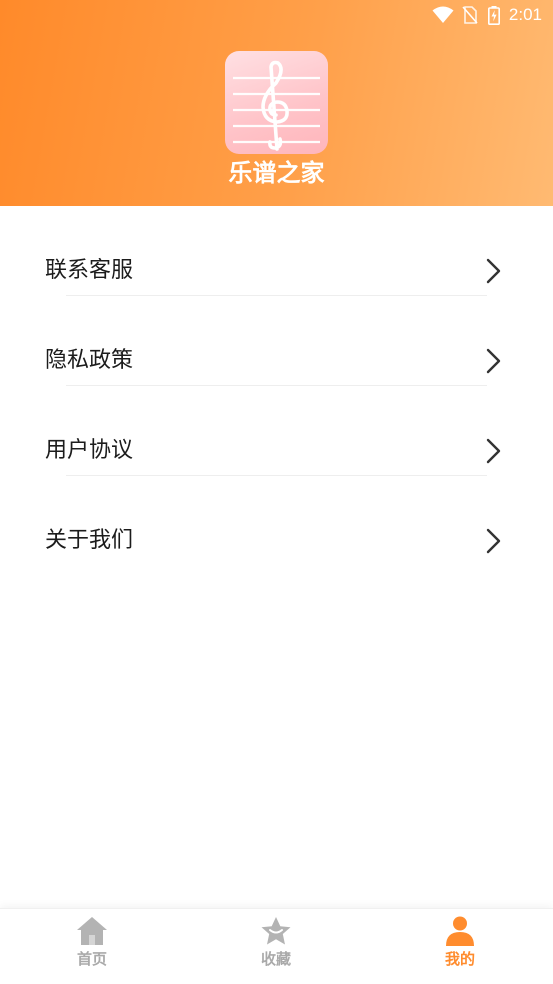 This screenshot has height=984, width=553. Describe the element at coordinates (443, 14) in the screenshot. I see `wifi-icon` at that location.